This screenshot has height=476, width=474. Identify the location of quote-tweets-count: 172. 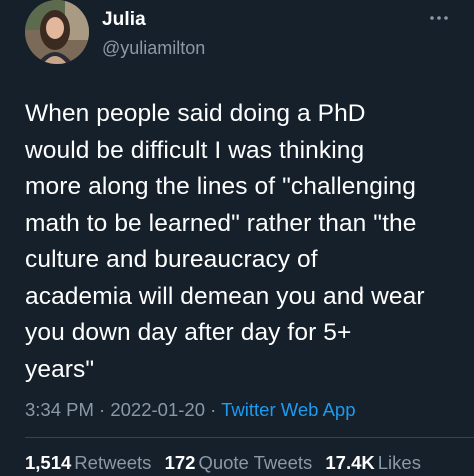
(180, 462).